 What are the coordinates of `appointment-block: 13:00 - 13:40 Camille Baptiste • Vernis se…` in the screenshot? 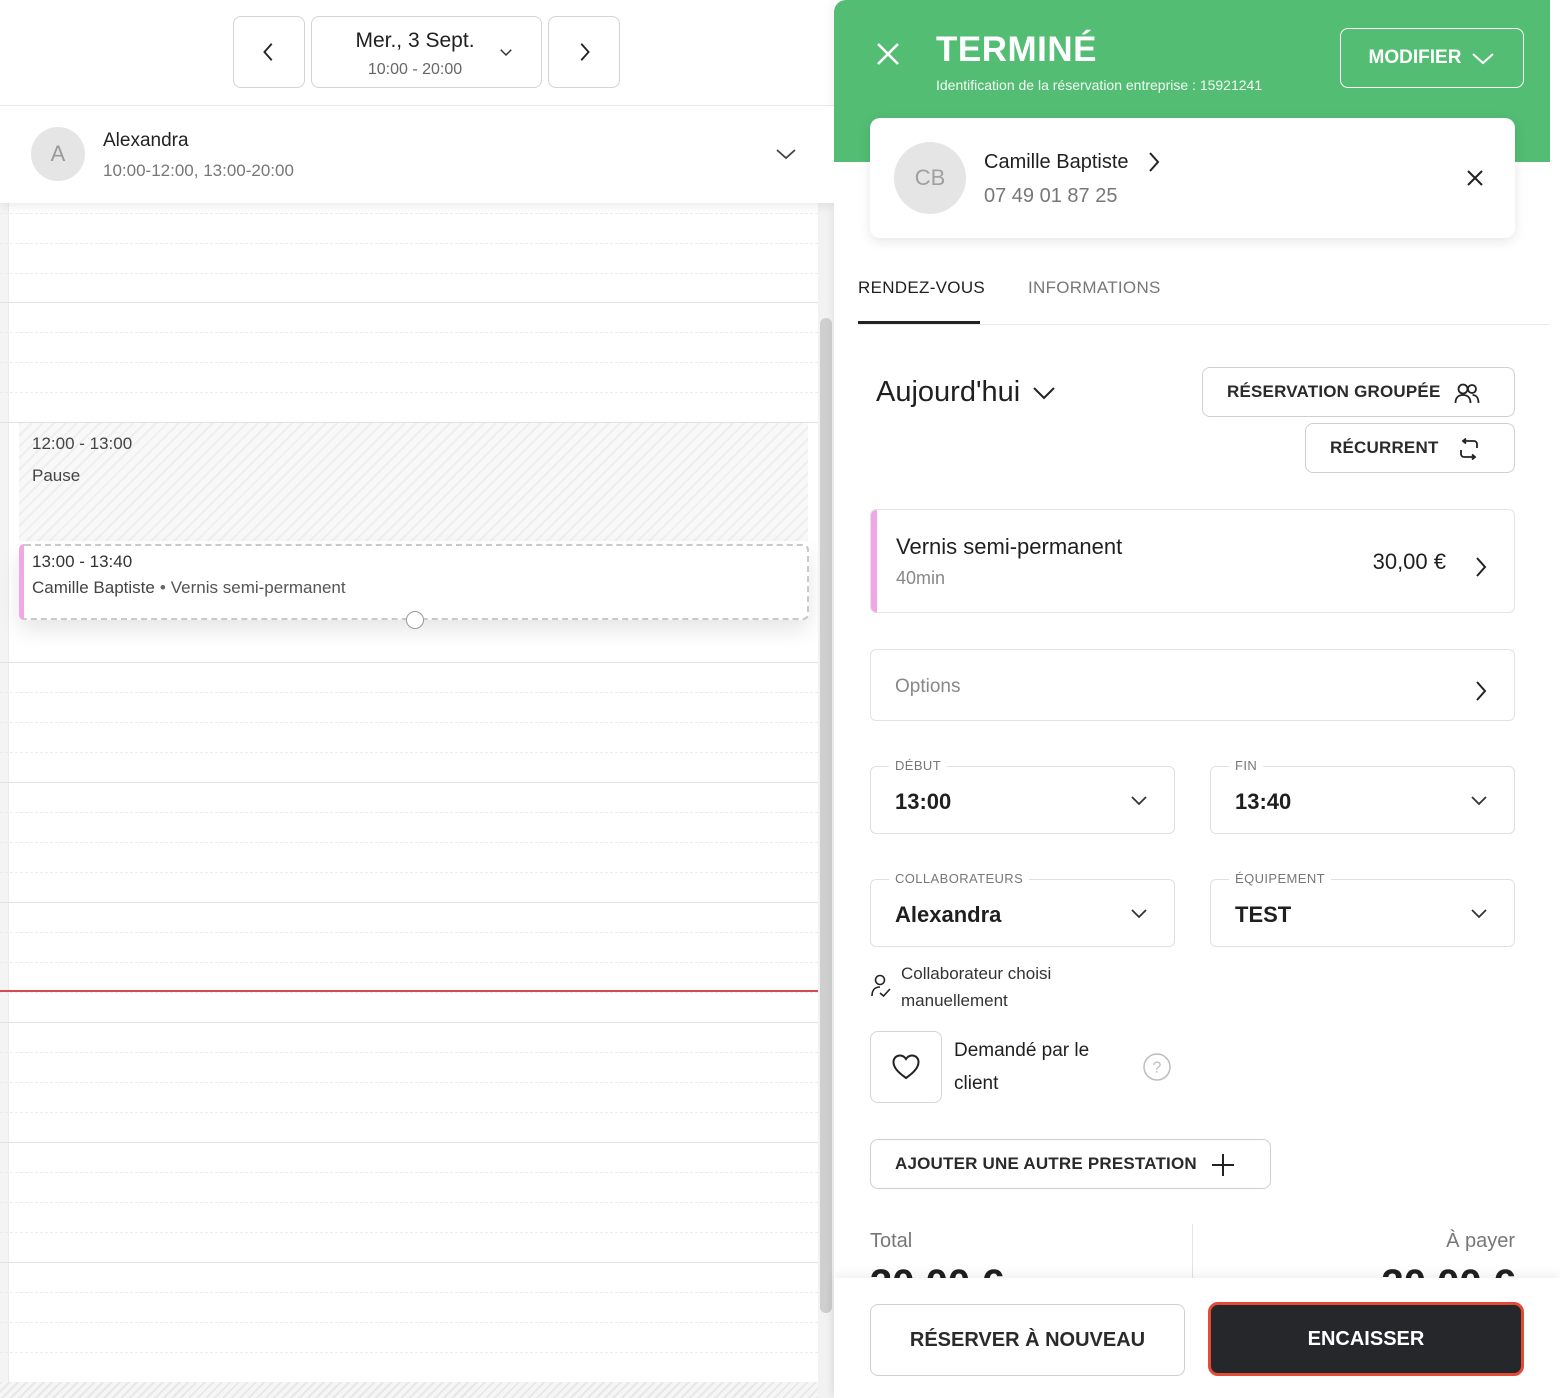 It's located at (414, 586).